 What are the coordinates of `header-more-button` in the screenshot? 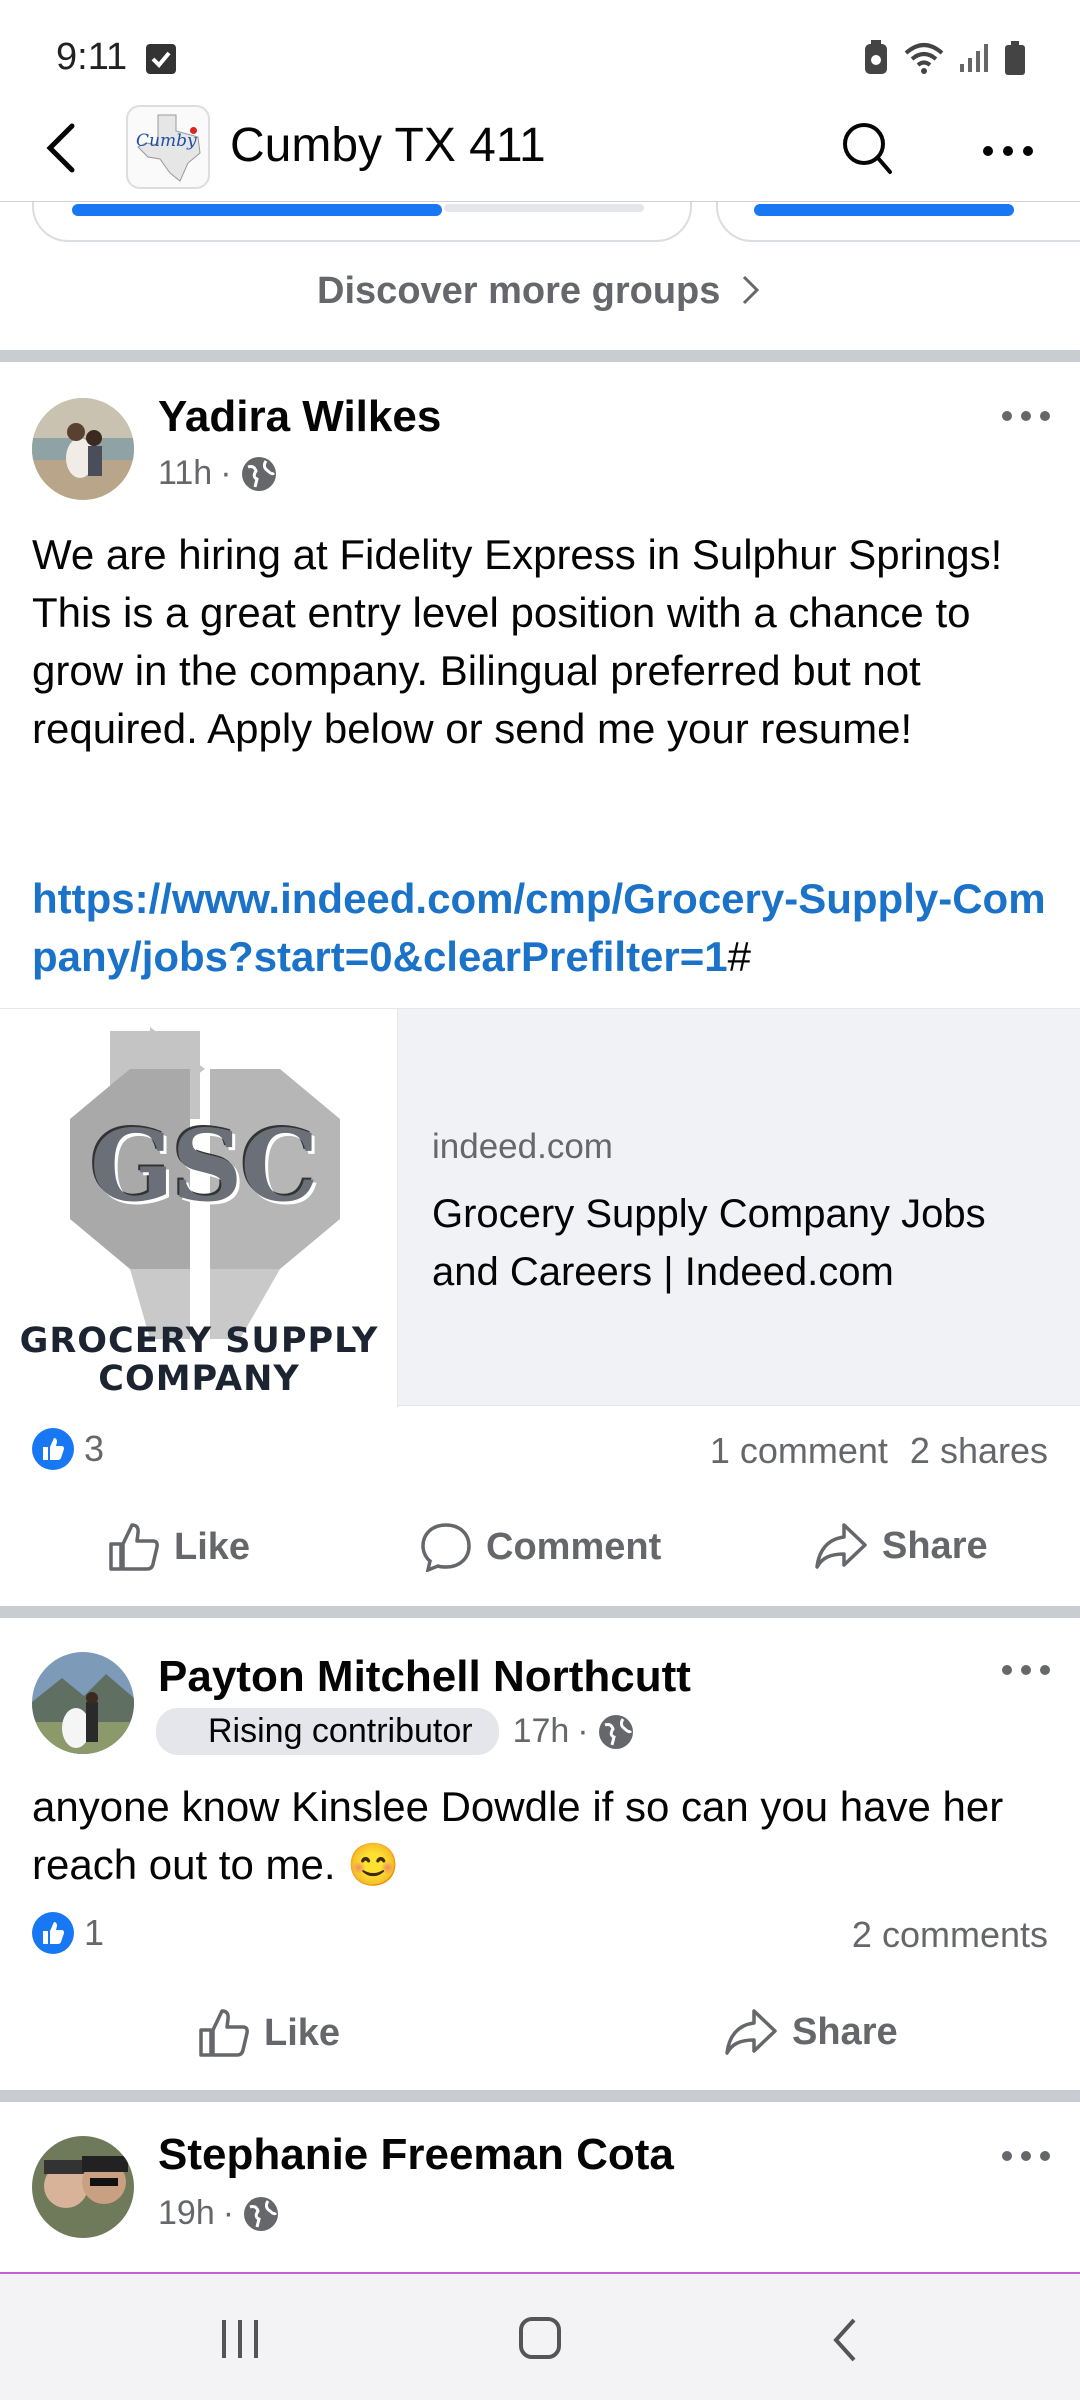 It's located at (1008, 145).